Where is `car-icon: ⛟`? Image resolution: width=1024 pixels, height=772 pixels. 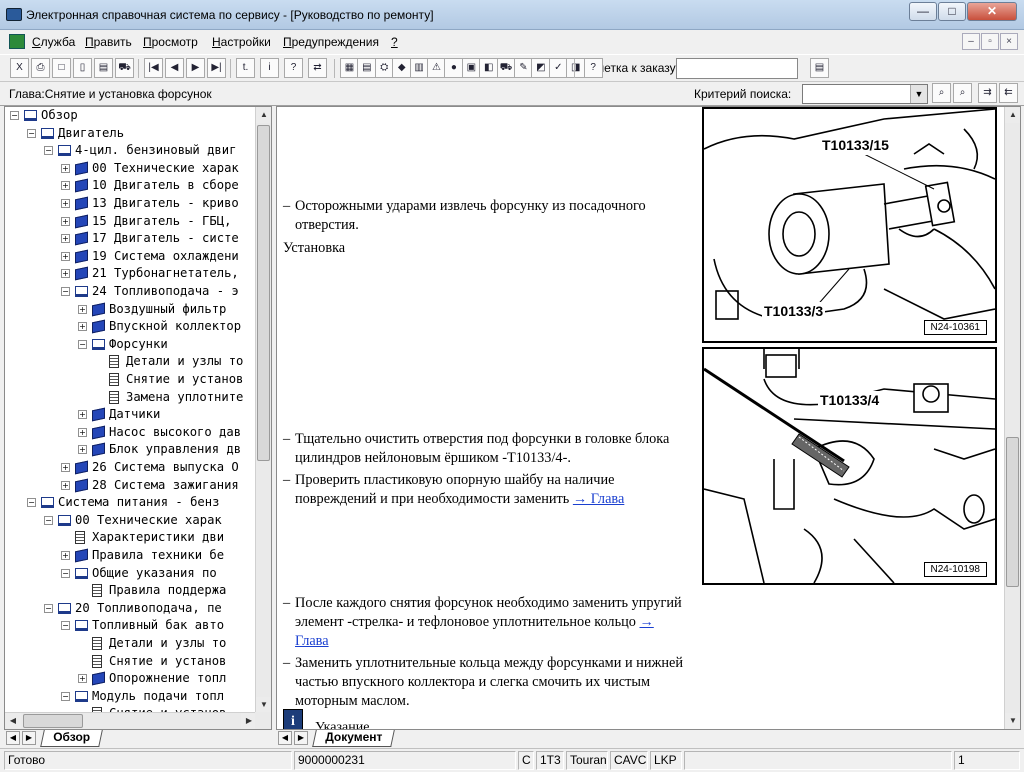
car-icon: ⛟ is located at coordinates (506, 68).